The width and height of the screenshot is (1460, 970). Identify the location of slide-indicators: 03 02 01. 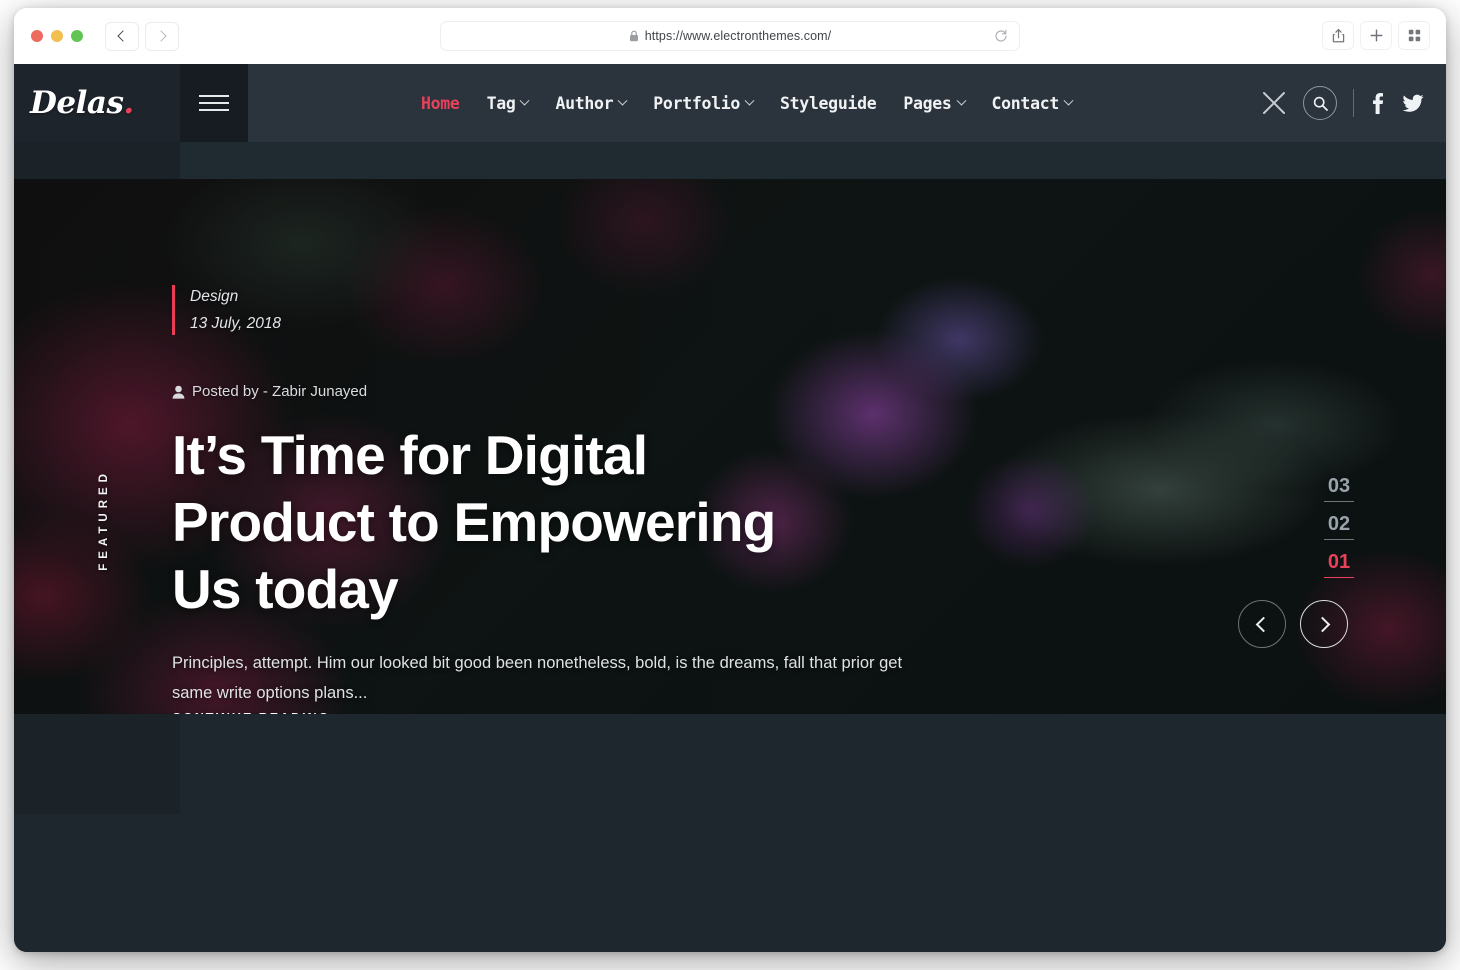
(1339, 526).